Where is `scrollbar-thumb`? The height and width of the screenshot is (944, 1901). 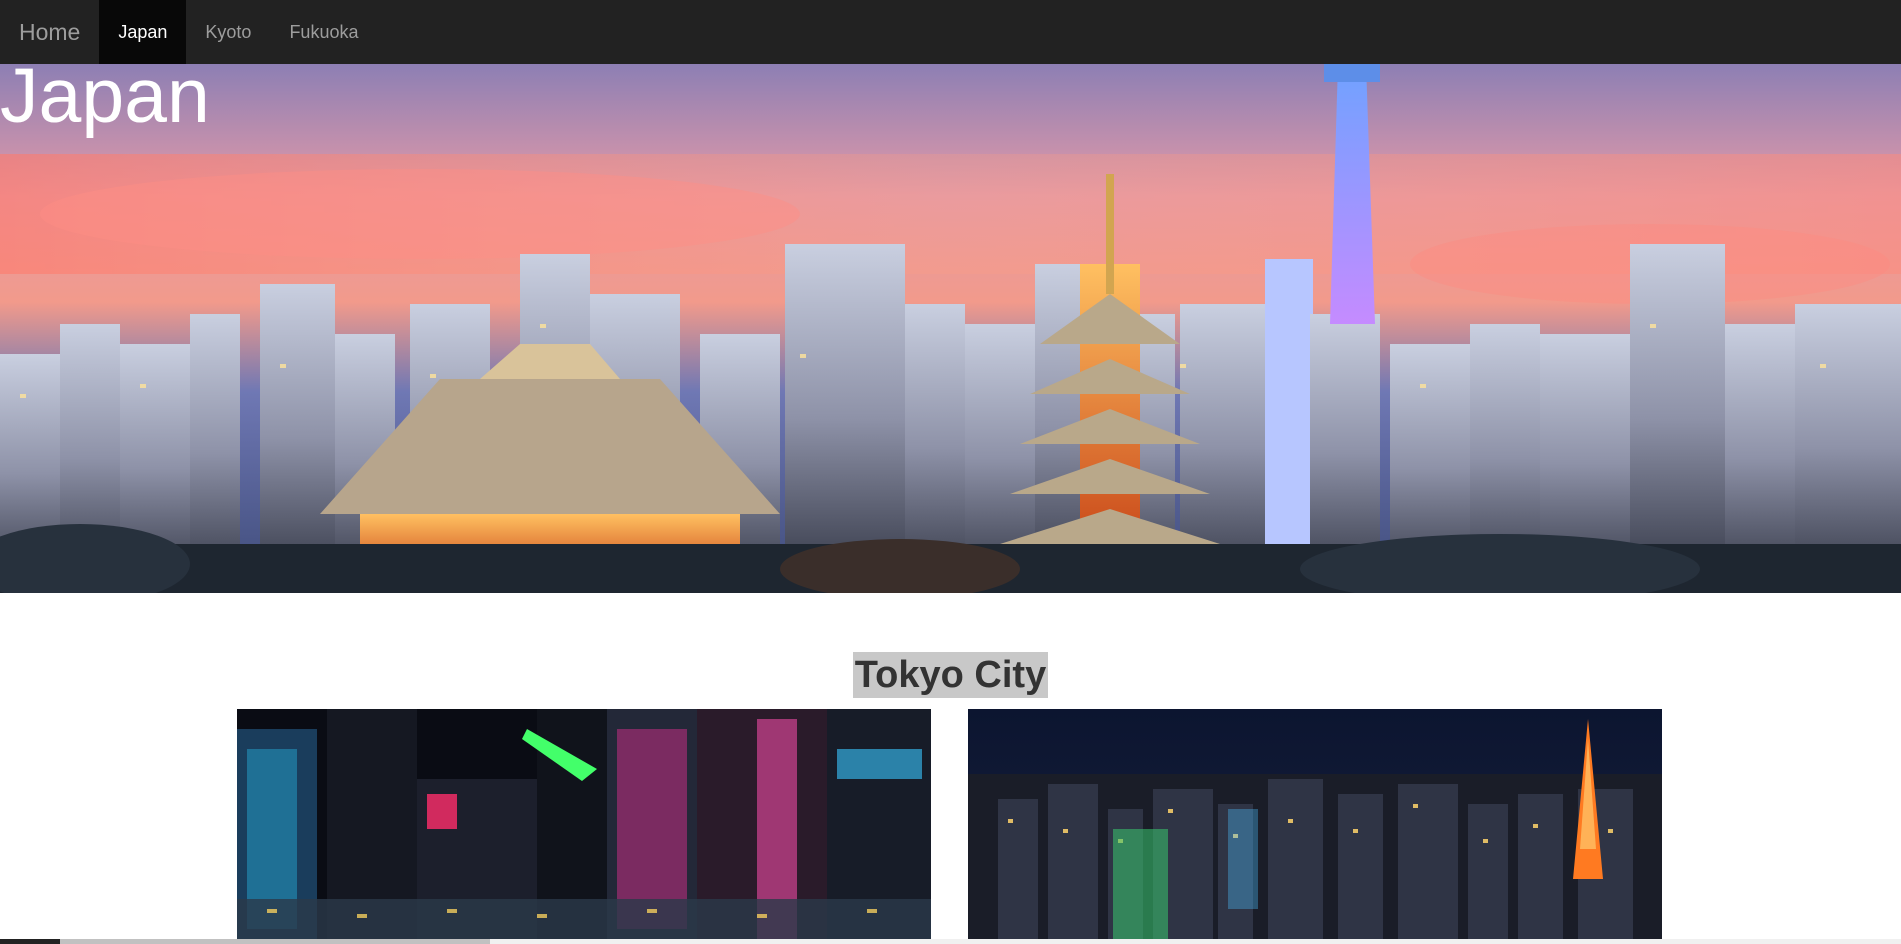
scrollbar-thumb is located at coordinates (275, 941).